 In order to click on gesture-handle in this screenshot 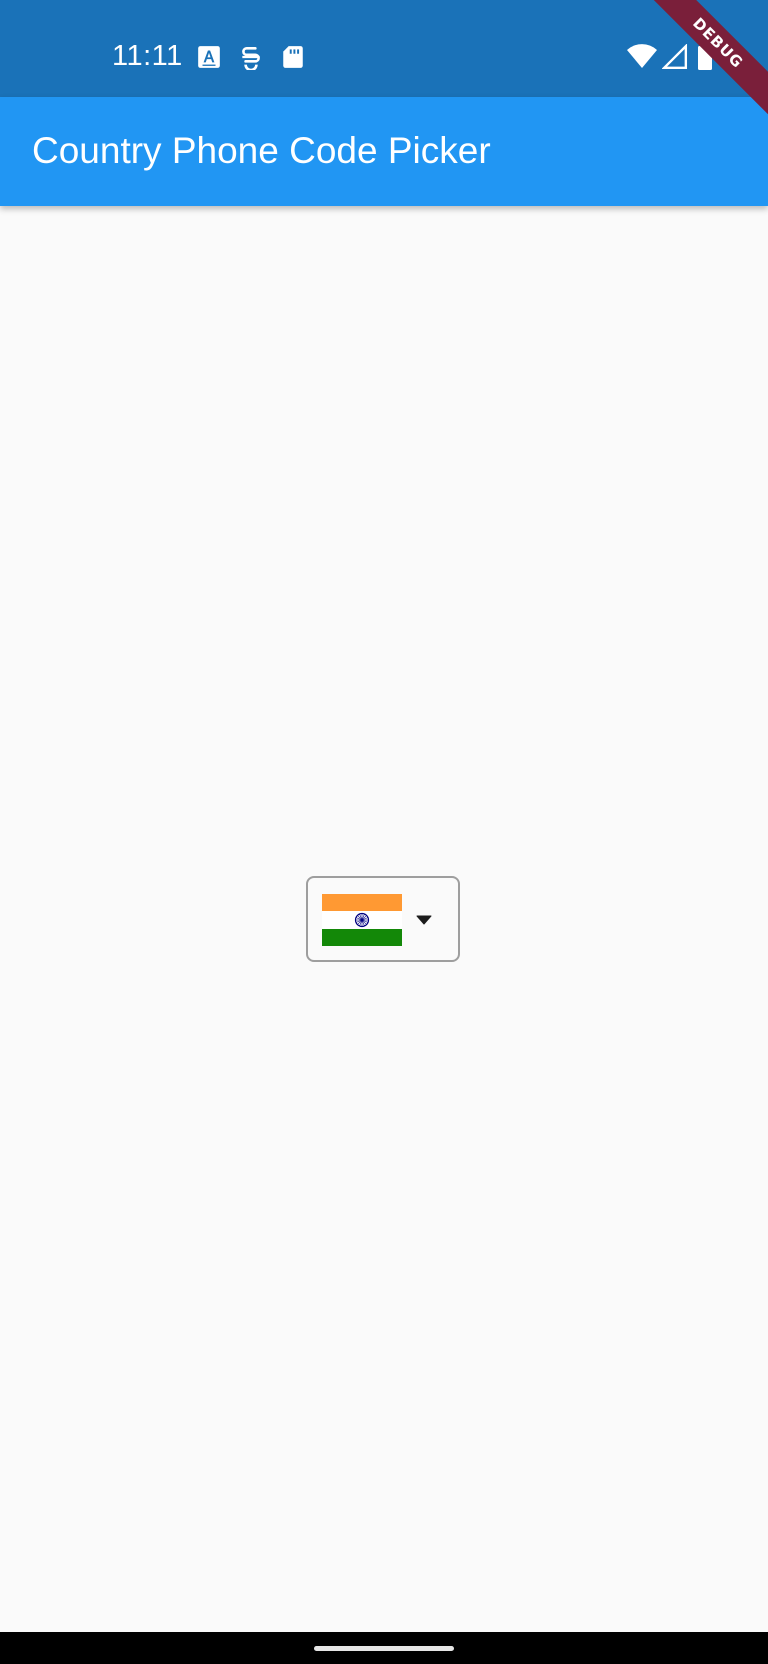, I will do `click(384, 1648)`.